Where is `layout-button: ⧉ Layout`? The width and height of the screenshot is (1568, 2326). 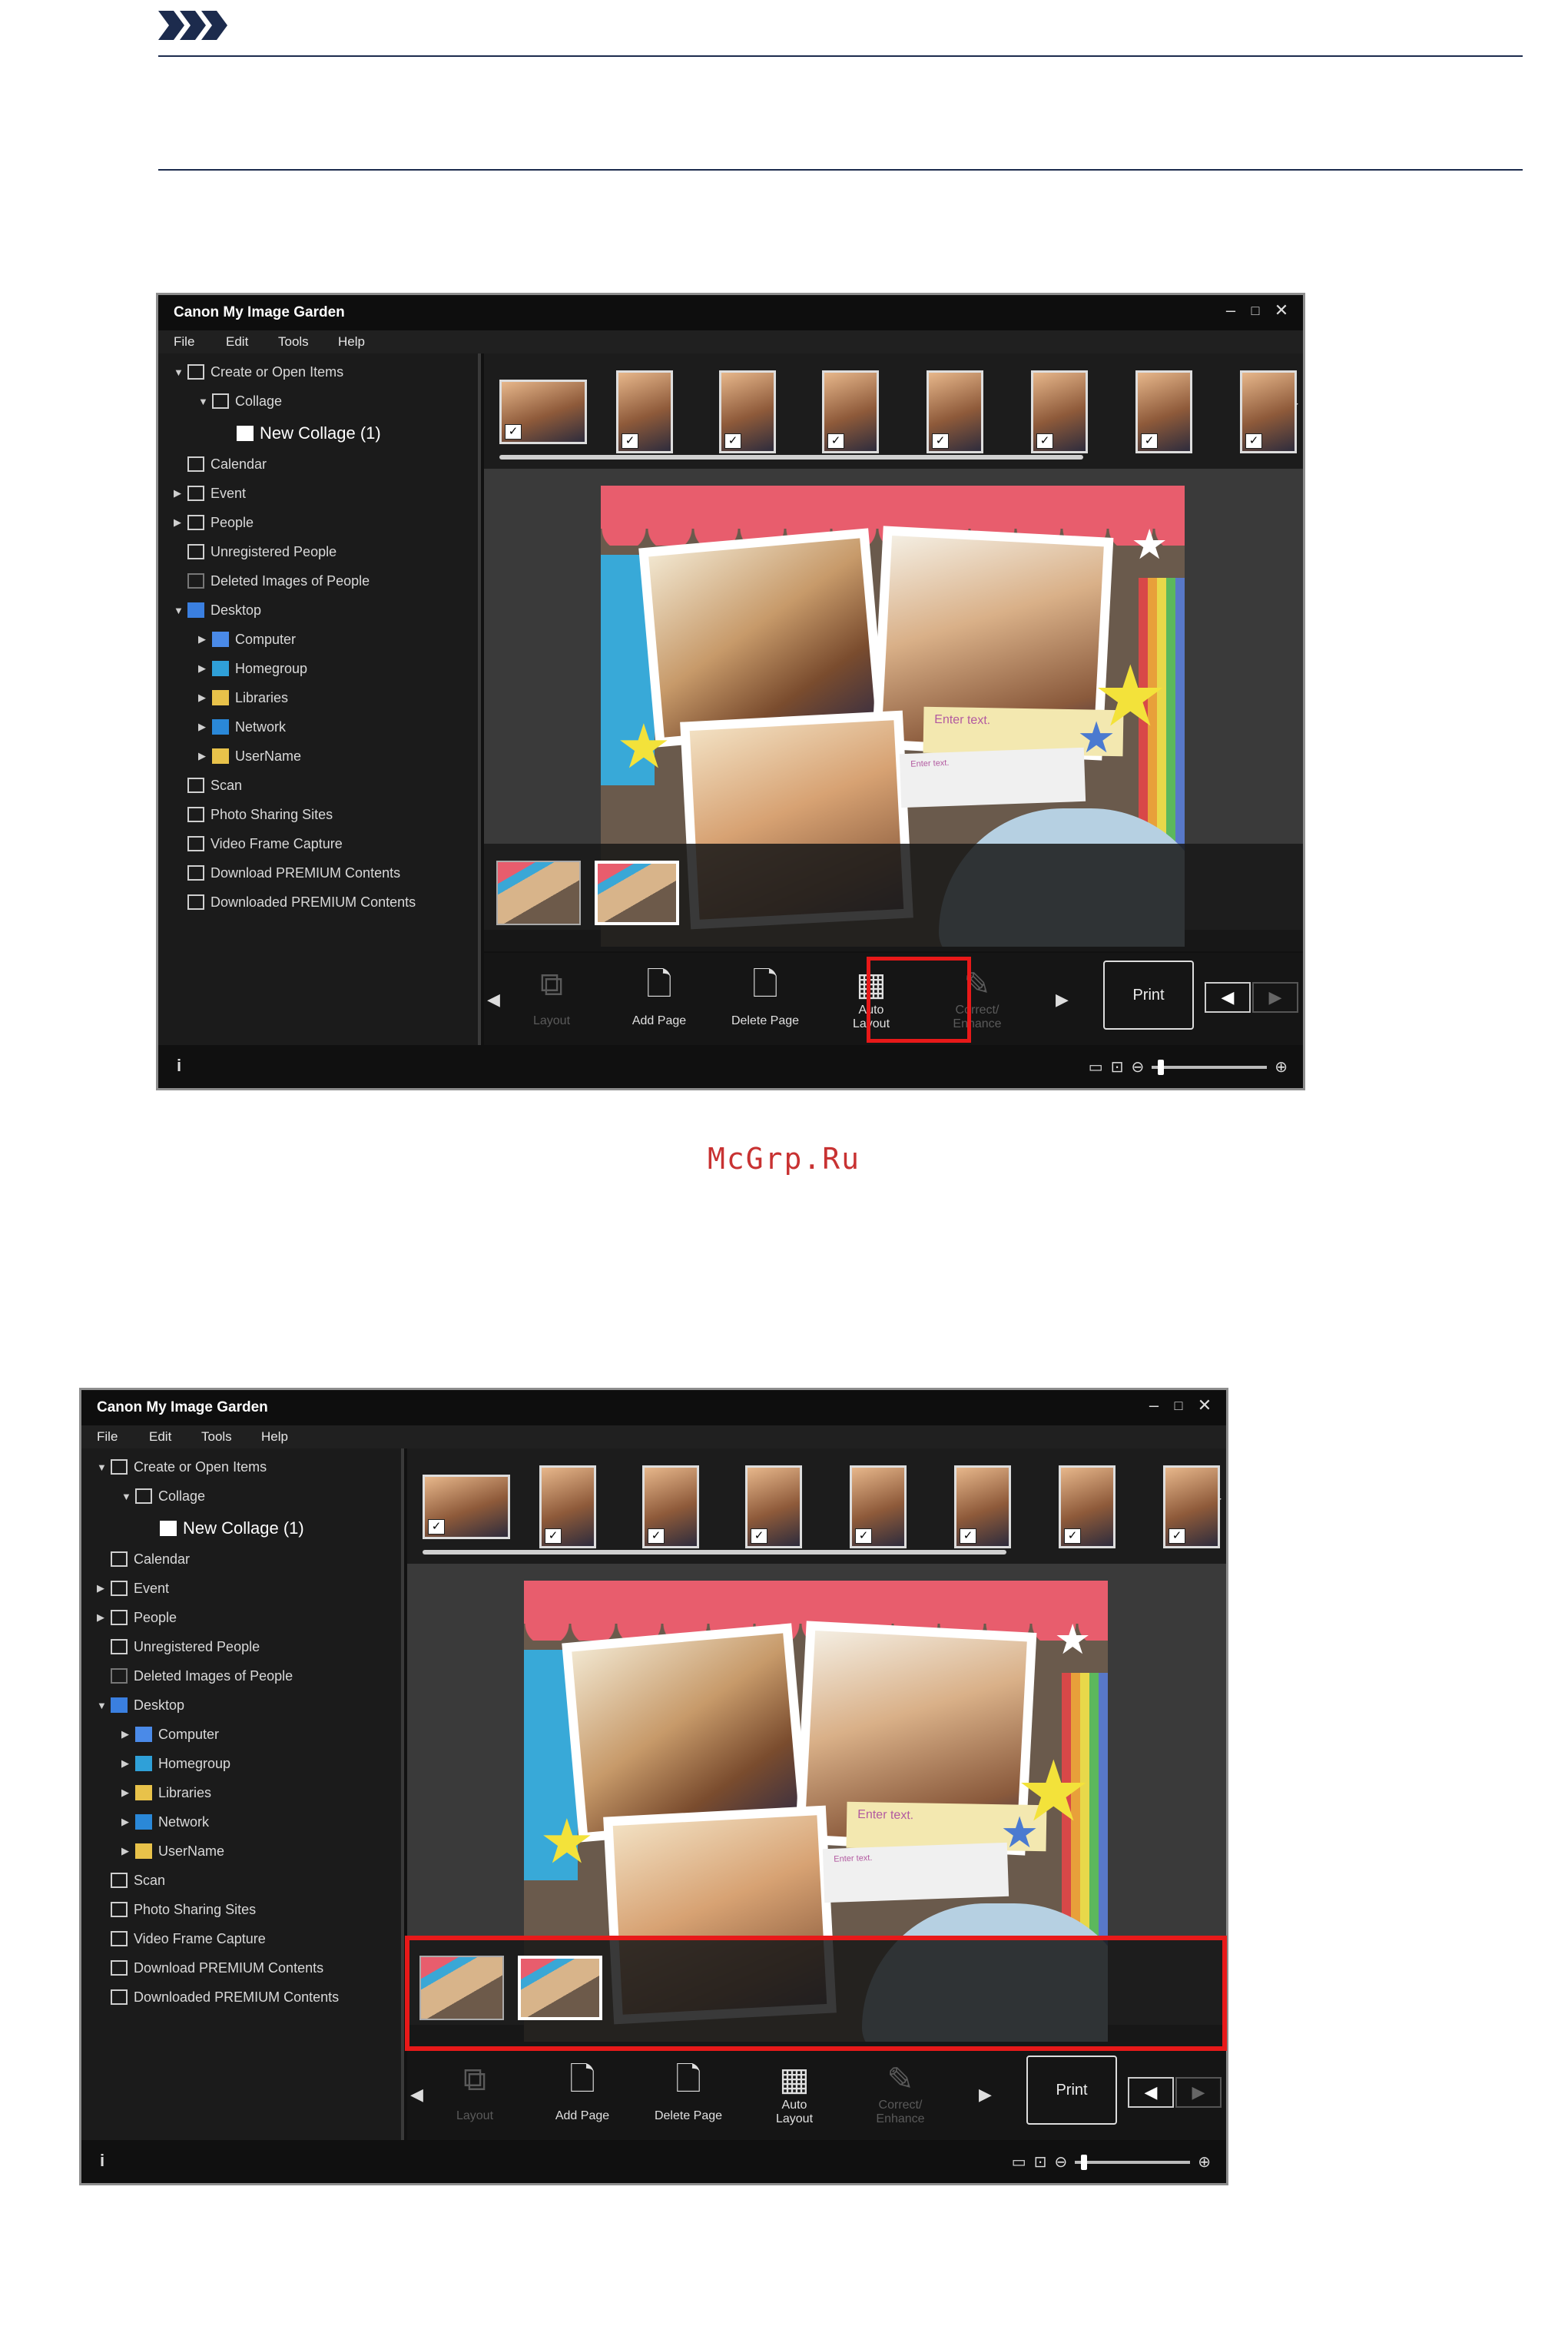 layout-button: ⧉ Layout is located at coordinates (552, 1002).